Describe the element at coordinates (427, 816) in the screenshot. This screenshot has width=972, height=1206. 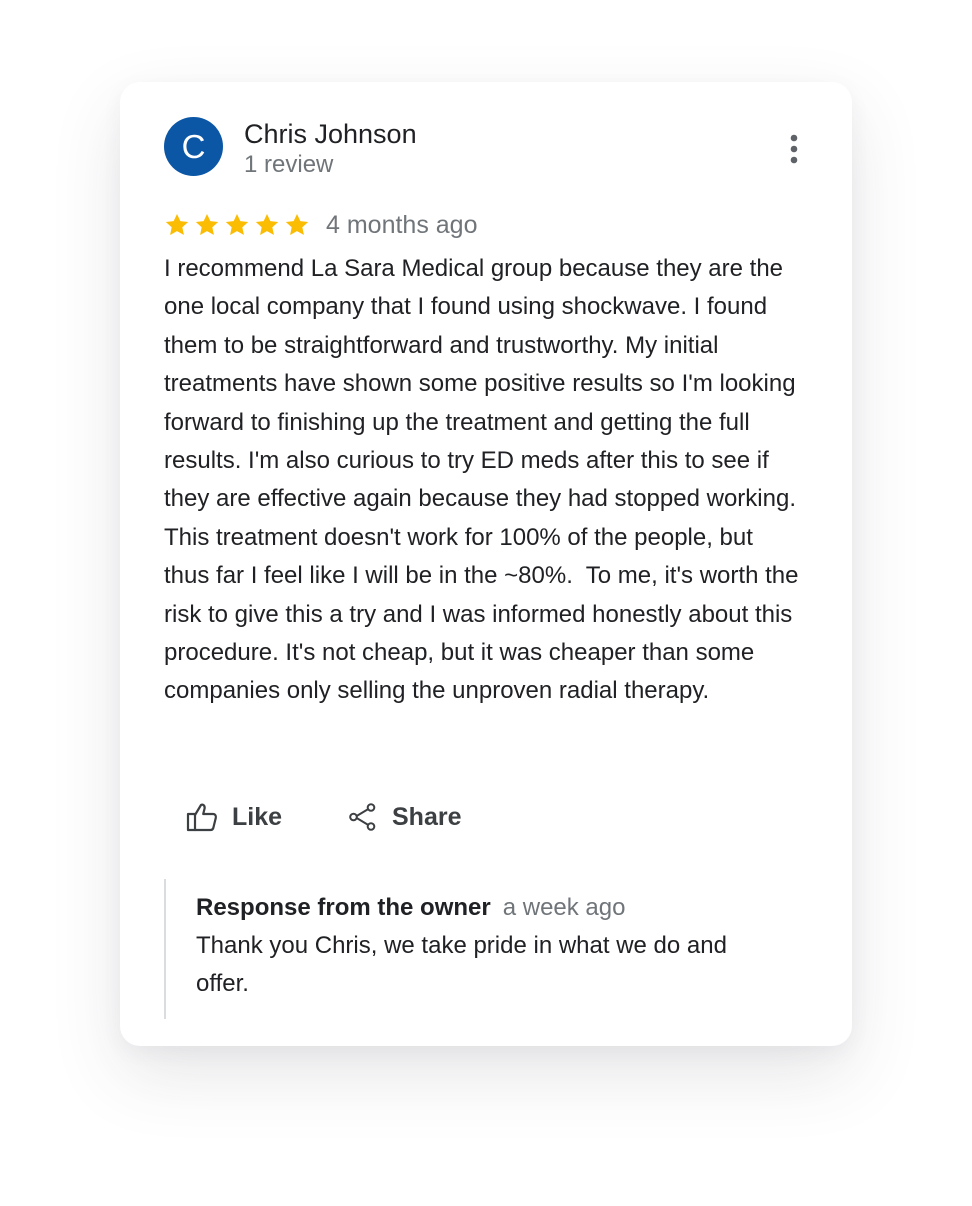
I see `share-label: Share` at that location.